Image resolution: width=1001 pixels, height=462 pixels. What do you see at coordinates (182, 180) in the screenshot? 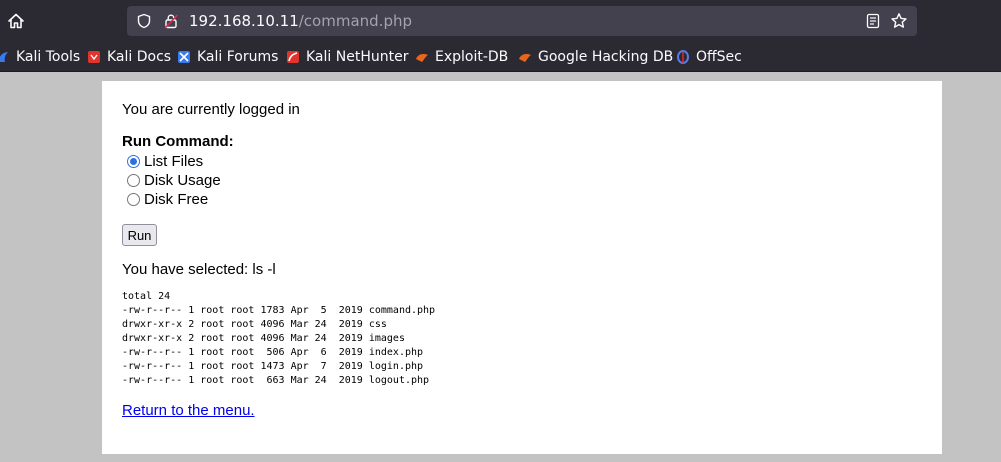
I see `option-label: Disk Usage` at bounding box center [182, 180].